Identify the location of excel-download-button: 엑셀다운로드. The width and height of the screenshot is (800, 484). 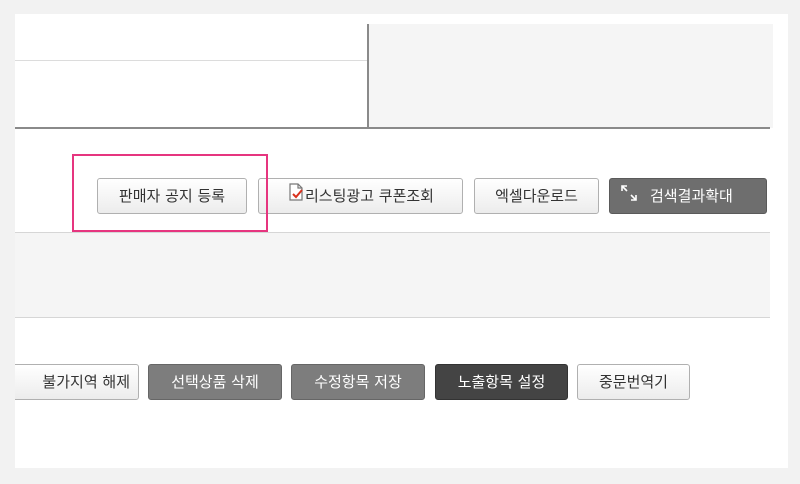
(536, 196).